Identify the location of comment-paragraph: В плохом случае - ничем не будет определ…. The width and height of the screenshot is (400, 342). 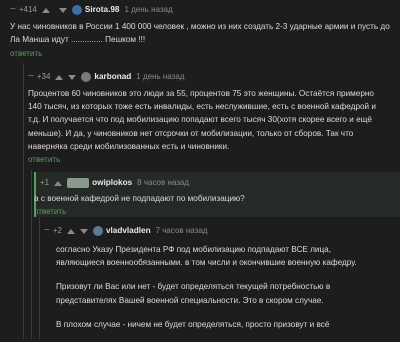
(193, 324).